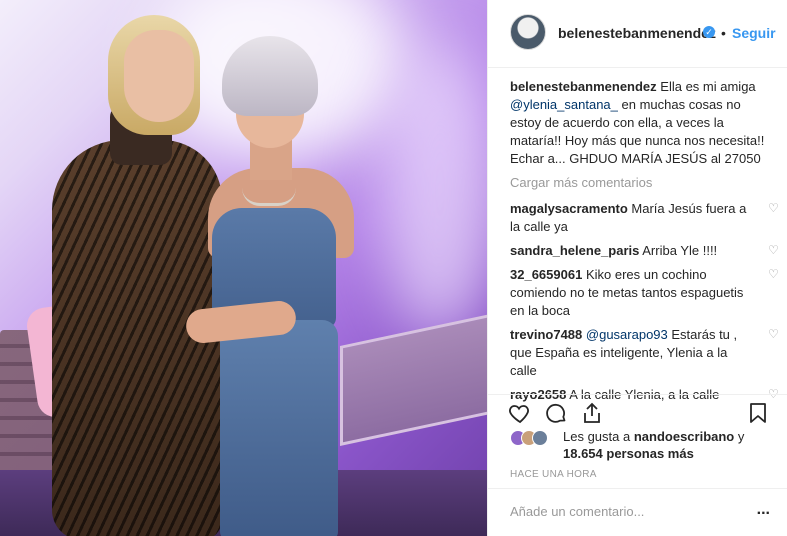  What do you see at coordinates (583, 86) in the screenshot?
I see `caption-username: belenestebanmenendez` at bounding box center [583, 86].